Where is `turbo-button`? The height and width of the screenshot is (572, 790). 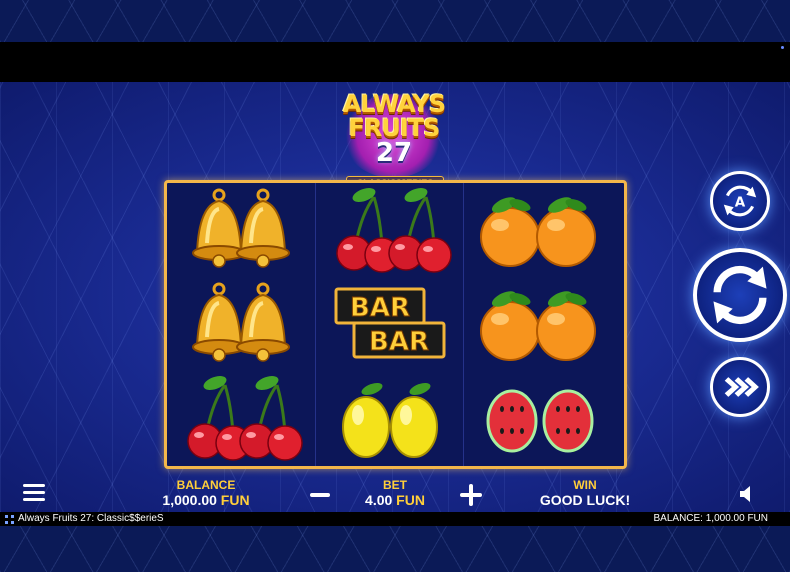 turbo-button is located at coordinates (740, 387).